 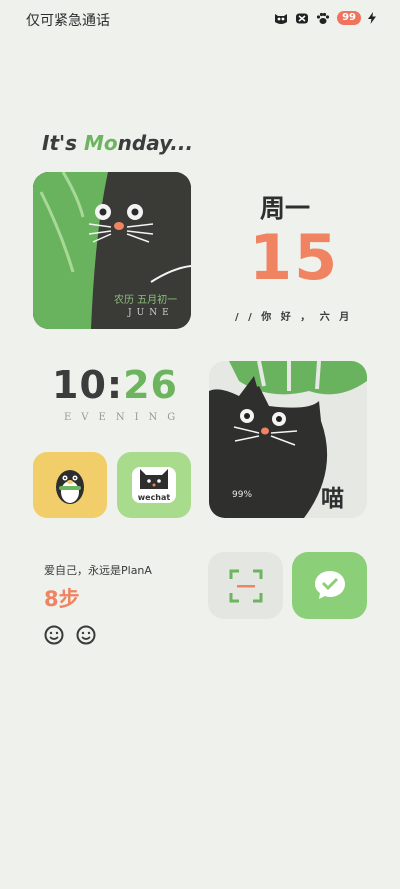 What do you see at coordinates (125, 417) in the screenshot?
I see `time-period: EVENING` at bounding box center [125, 417].